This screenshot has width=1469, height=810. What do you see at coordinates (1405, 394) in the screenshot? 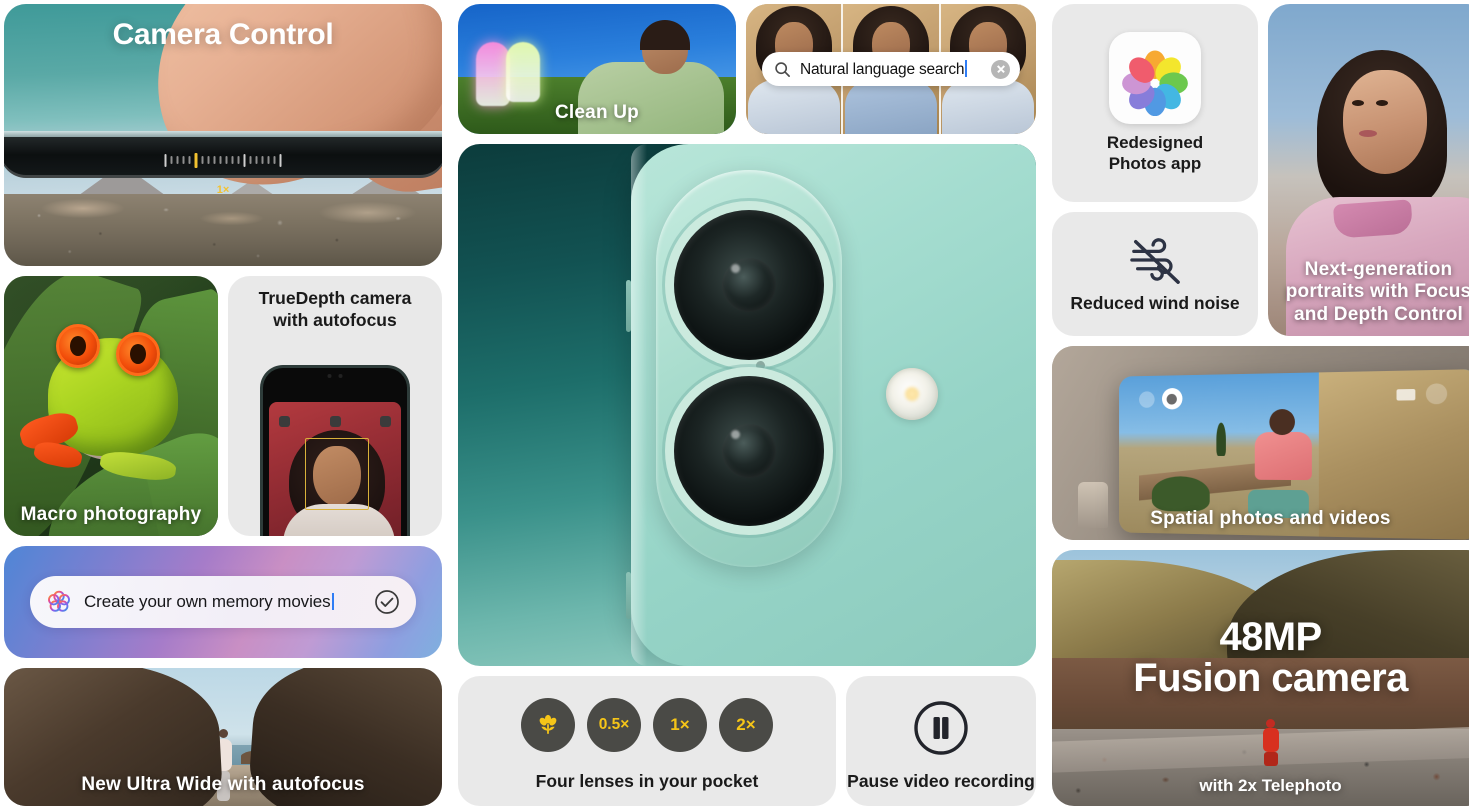
I see `video-camera-icon` at bounding box center [1405, 394].